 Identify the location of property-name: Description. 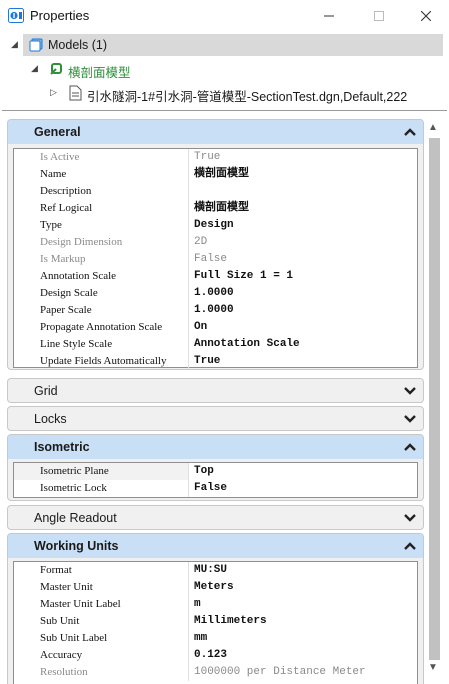
(101, 191).